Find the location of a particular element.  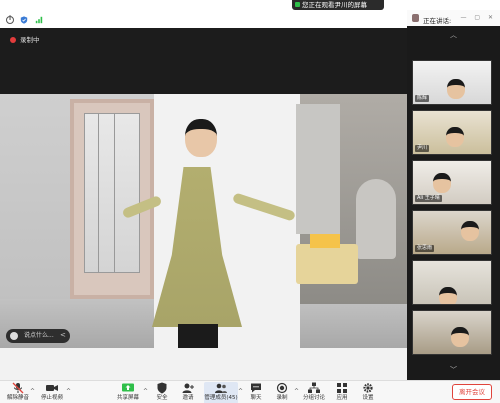

video-scene-toy-small is located at coordinates (325, 241).